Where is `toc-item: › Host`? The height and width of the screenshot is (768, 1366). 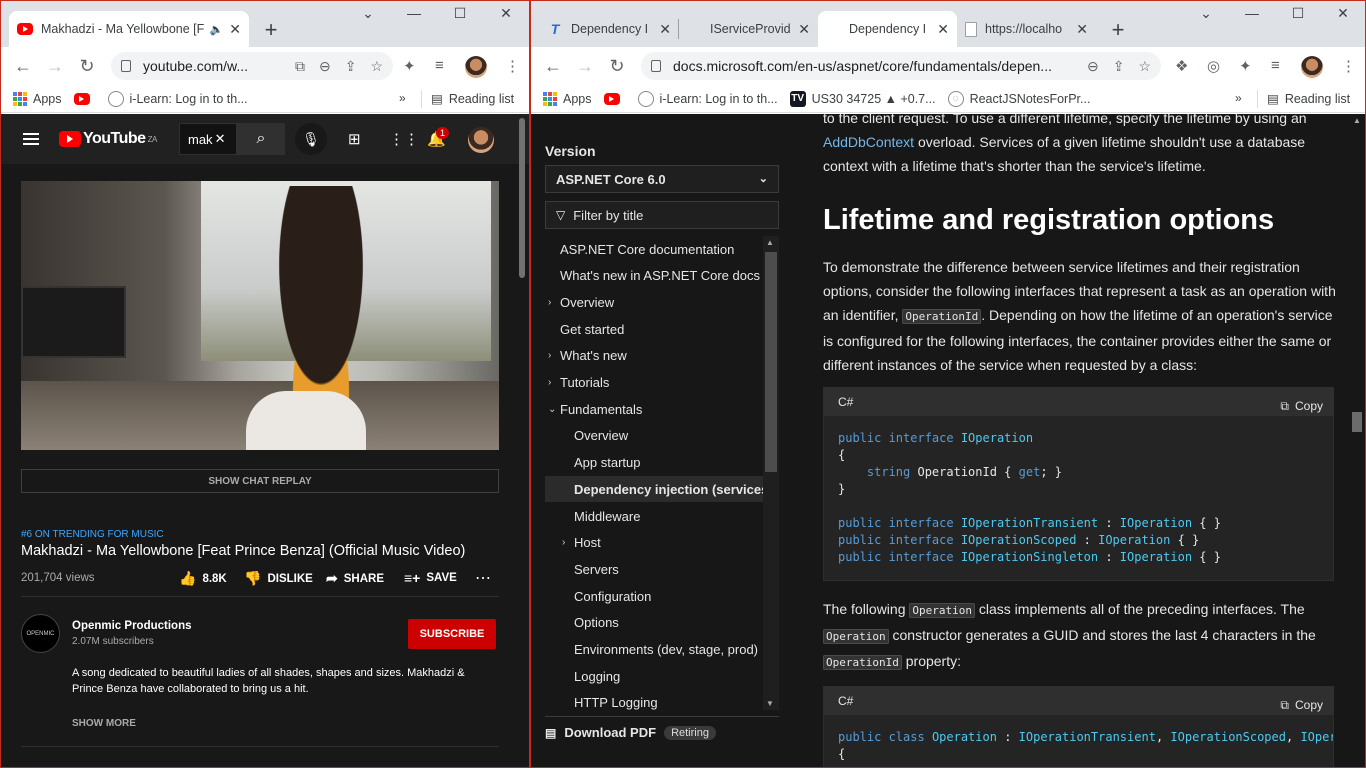 toc-item: › Host is located at coordinates (654, 543).